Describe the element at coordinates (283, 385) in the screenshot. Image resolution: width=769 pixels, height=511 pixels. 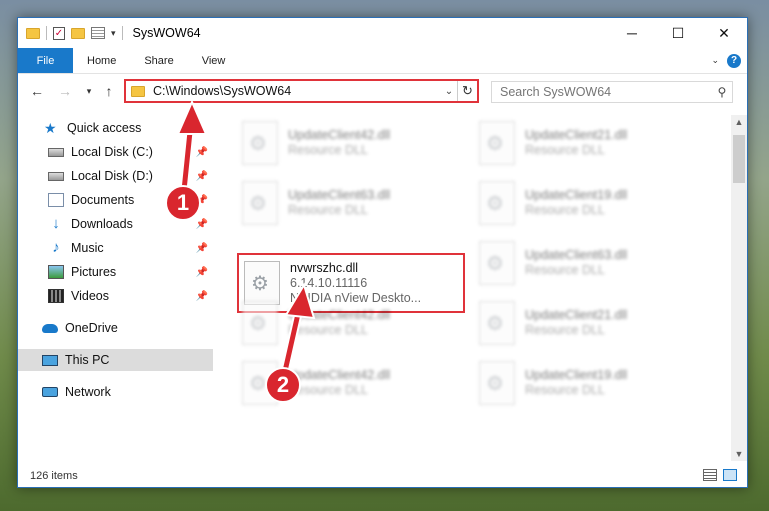
I see `step-2-badge: 2` at that location.